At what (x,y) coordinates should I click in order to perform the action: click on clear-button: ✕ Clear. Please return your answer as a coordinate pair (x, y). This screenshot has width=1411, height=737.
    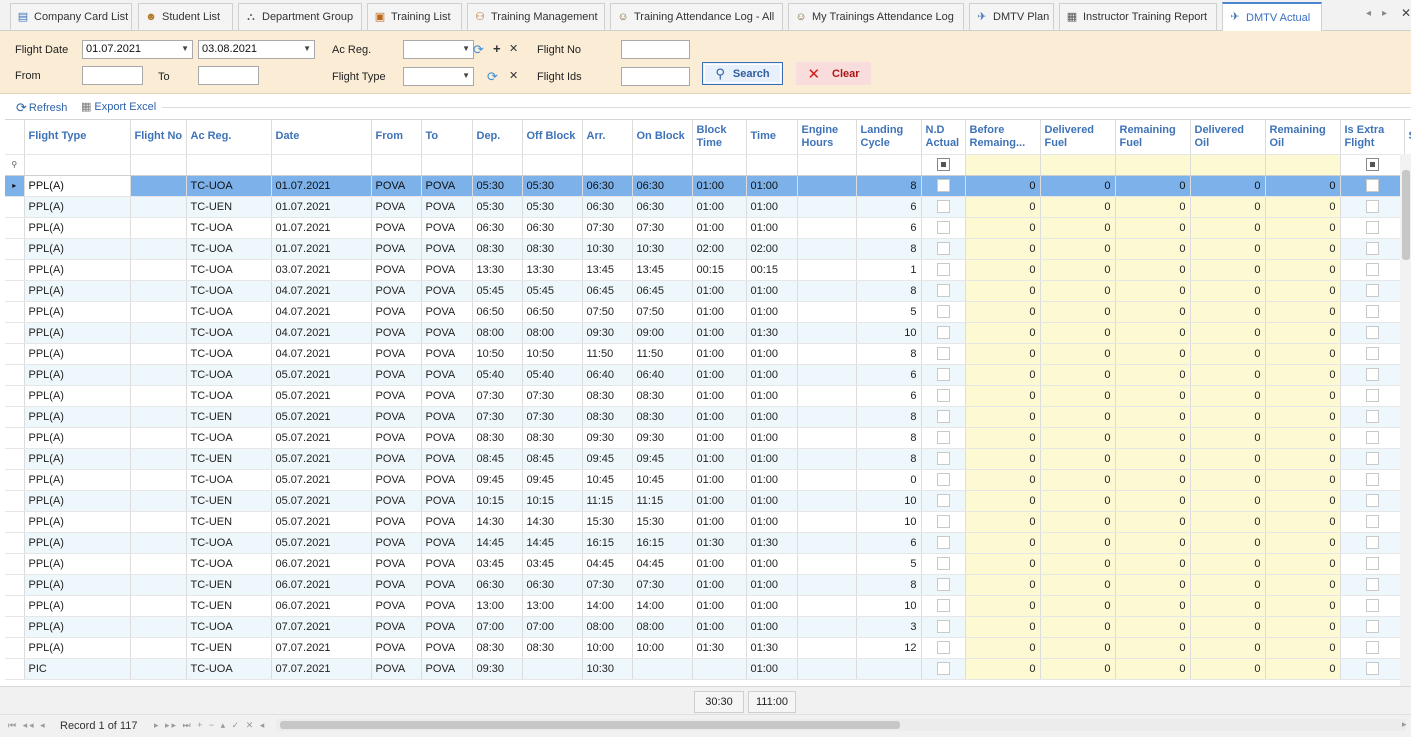
    Looking at the image, I should click on (833, 73).